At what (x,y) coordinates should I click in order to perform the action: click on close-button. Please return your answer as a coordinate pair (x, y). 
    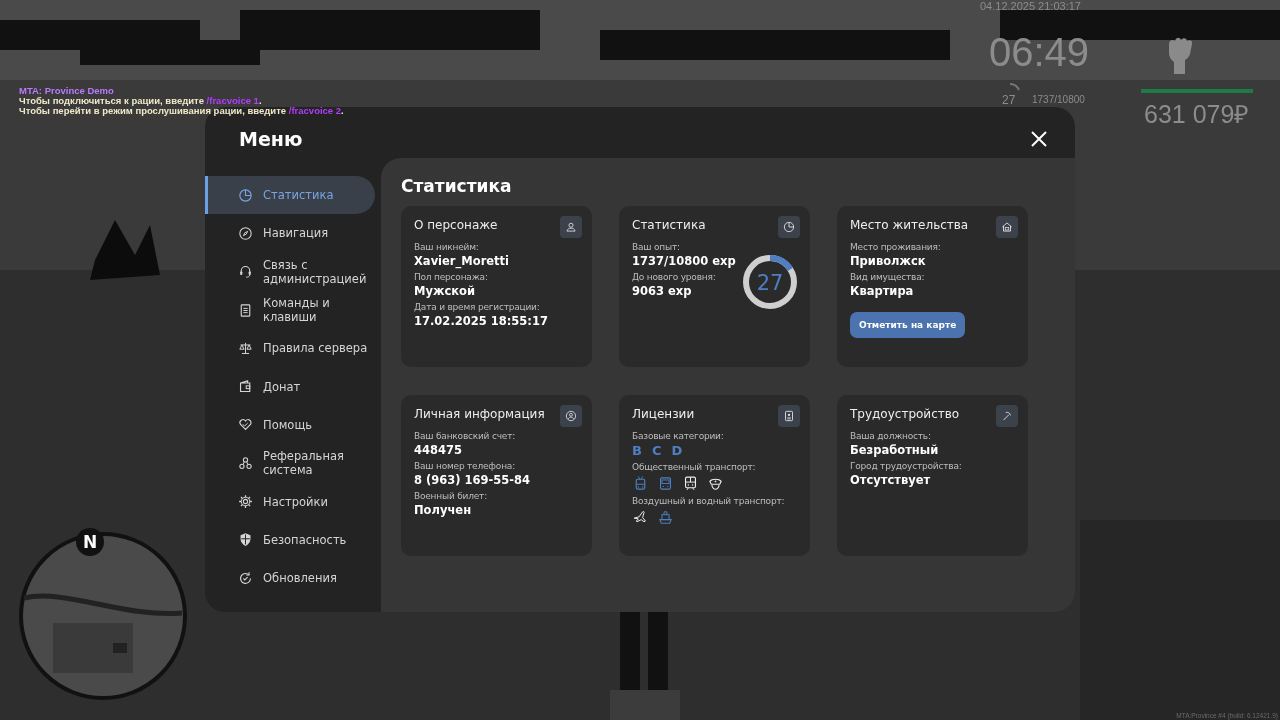
    Looking at the image, I should click on (1039, 138).